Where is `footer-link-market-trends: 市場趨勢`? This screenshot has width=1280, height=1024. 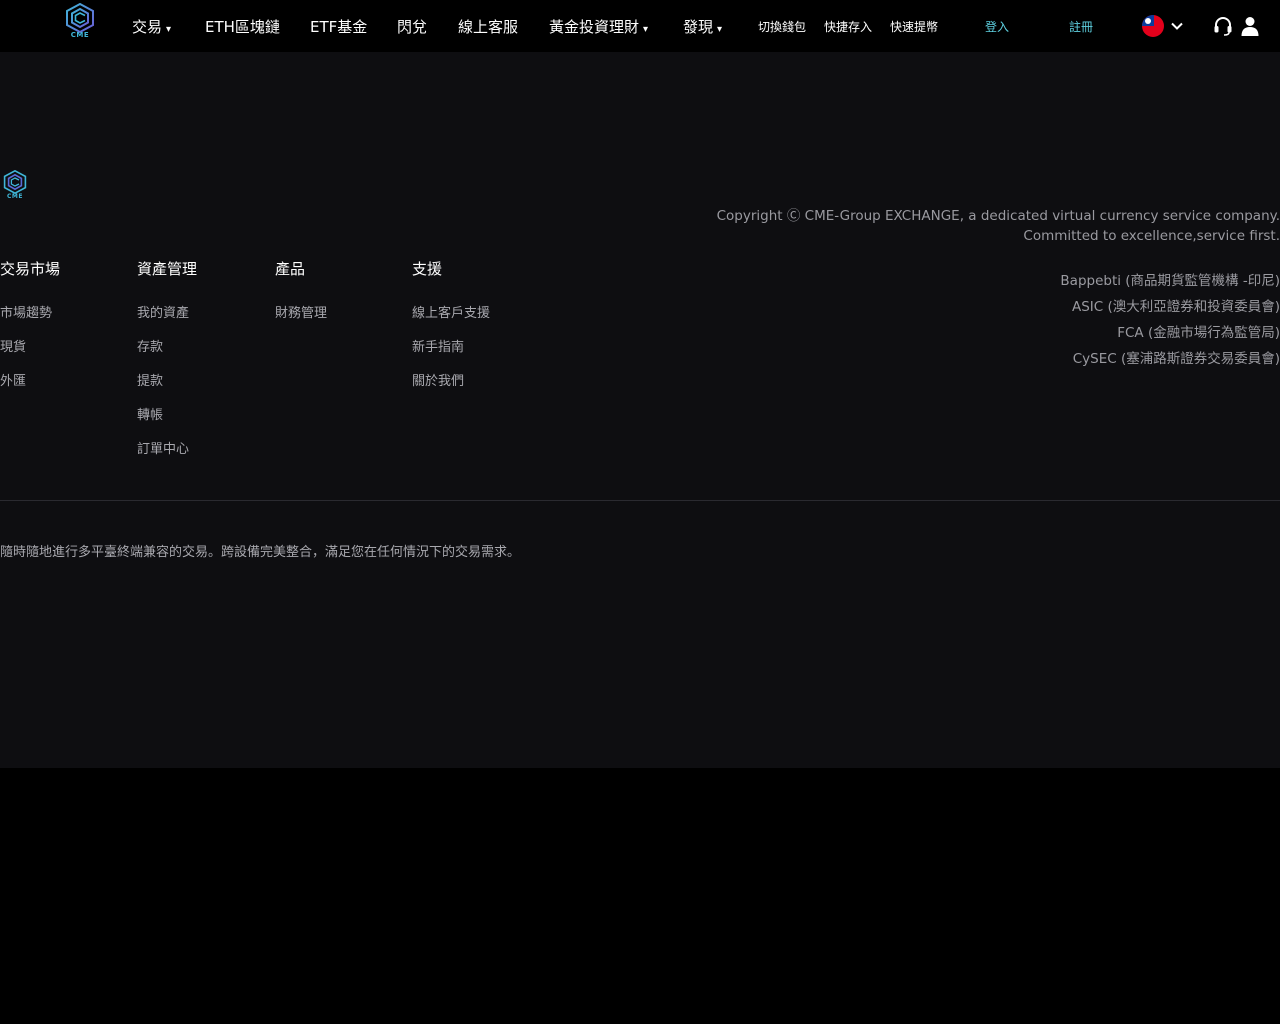
footer-link-market-trends: 市場趨勢 is located at coordinates (26, 311).